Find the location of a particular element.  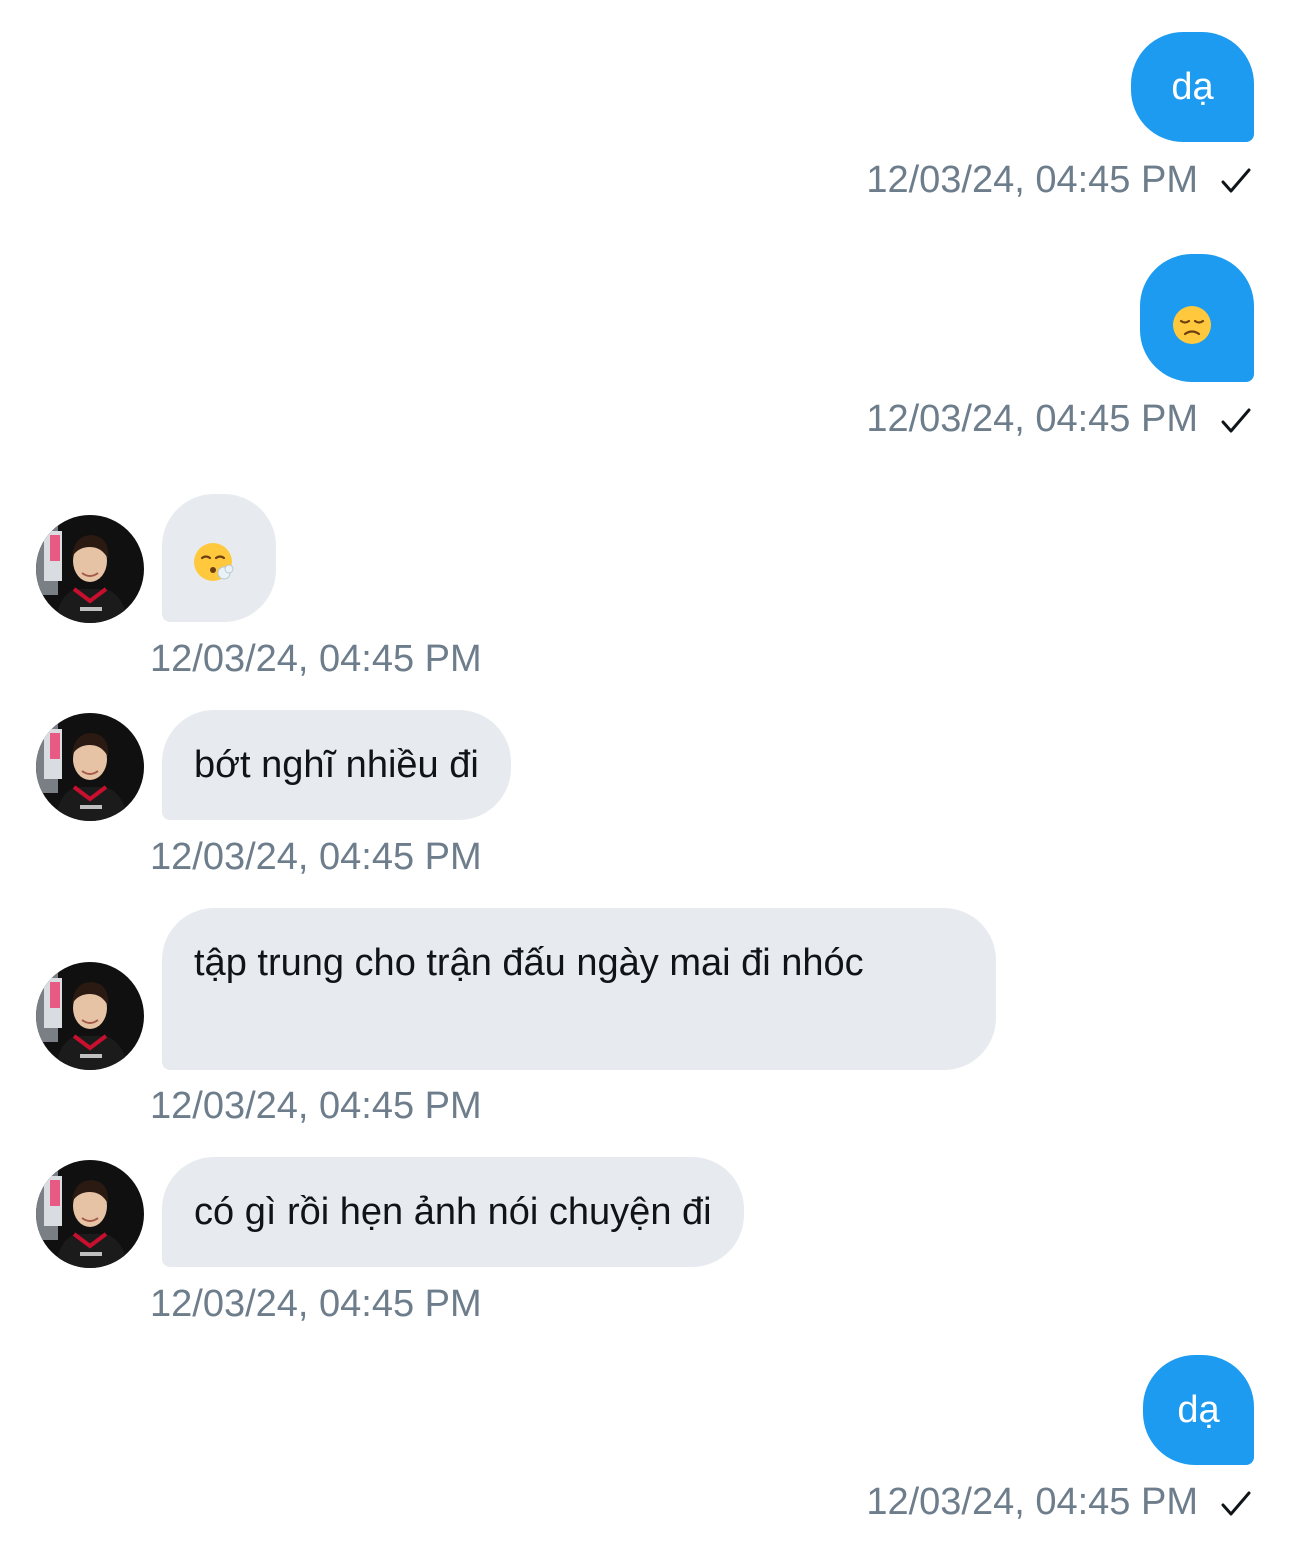

incoming-message-bubble: có gì rồi hẹn ảnh nói chuyện đi is located at coordinates (453, 1212).